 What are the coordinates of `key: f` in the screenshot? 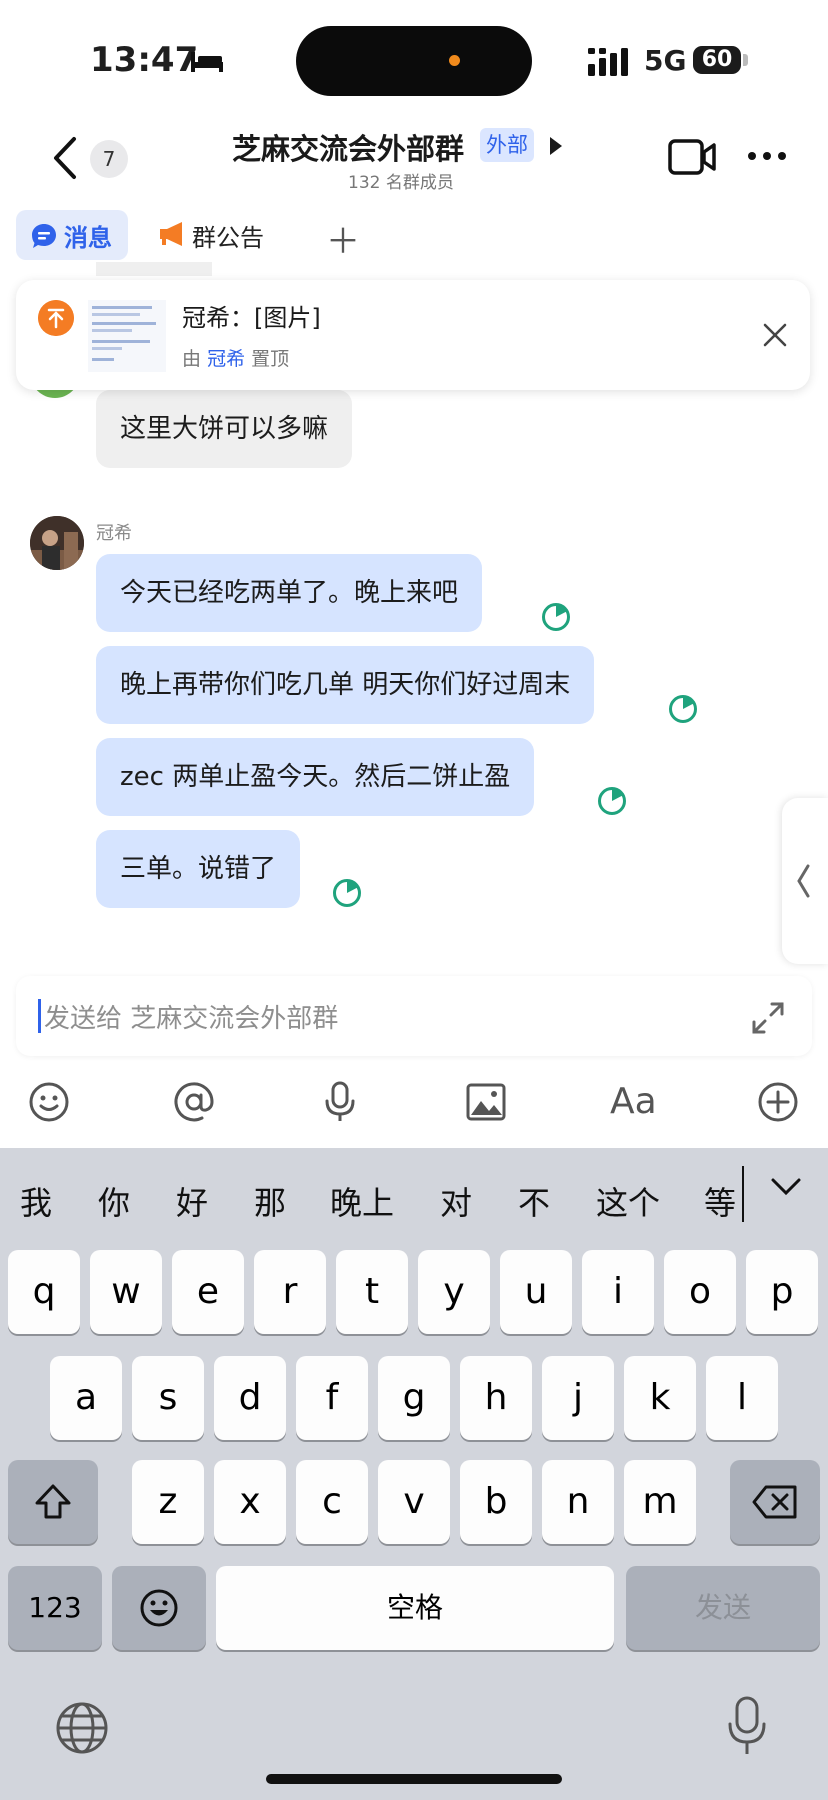 It's located at (332, 1398).